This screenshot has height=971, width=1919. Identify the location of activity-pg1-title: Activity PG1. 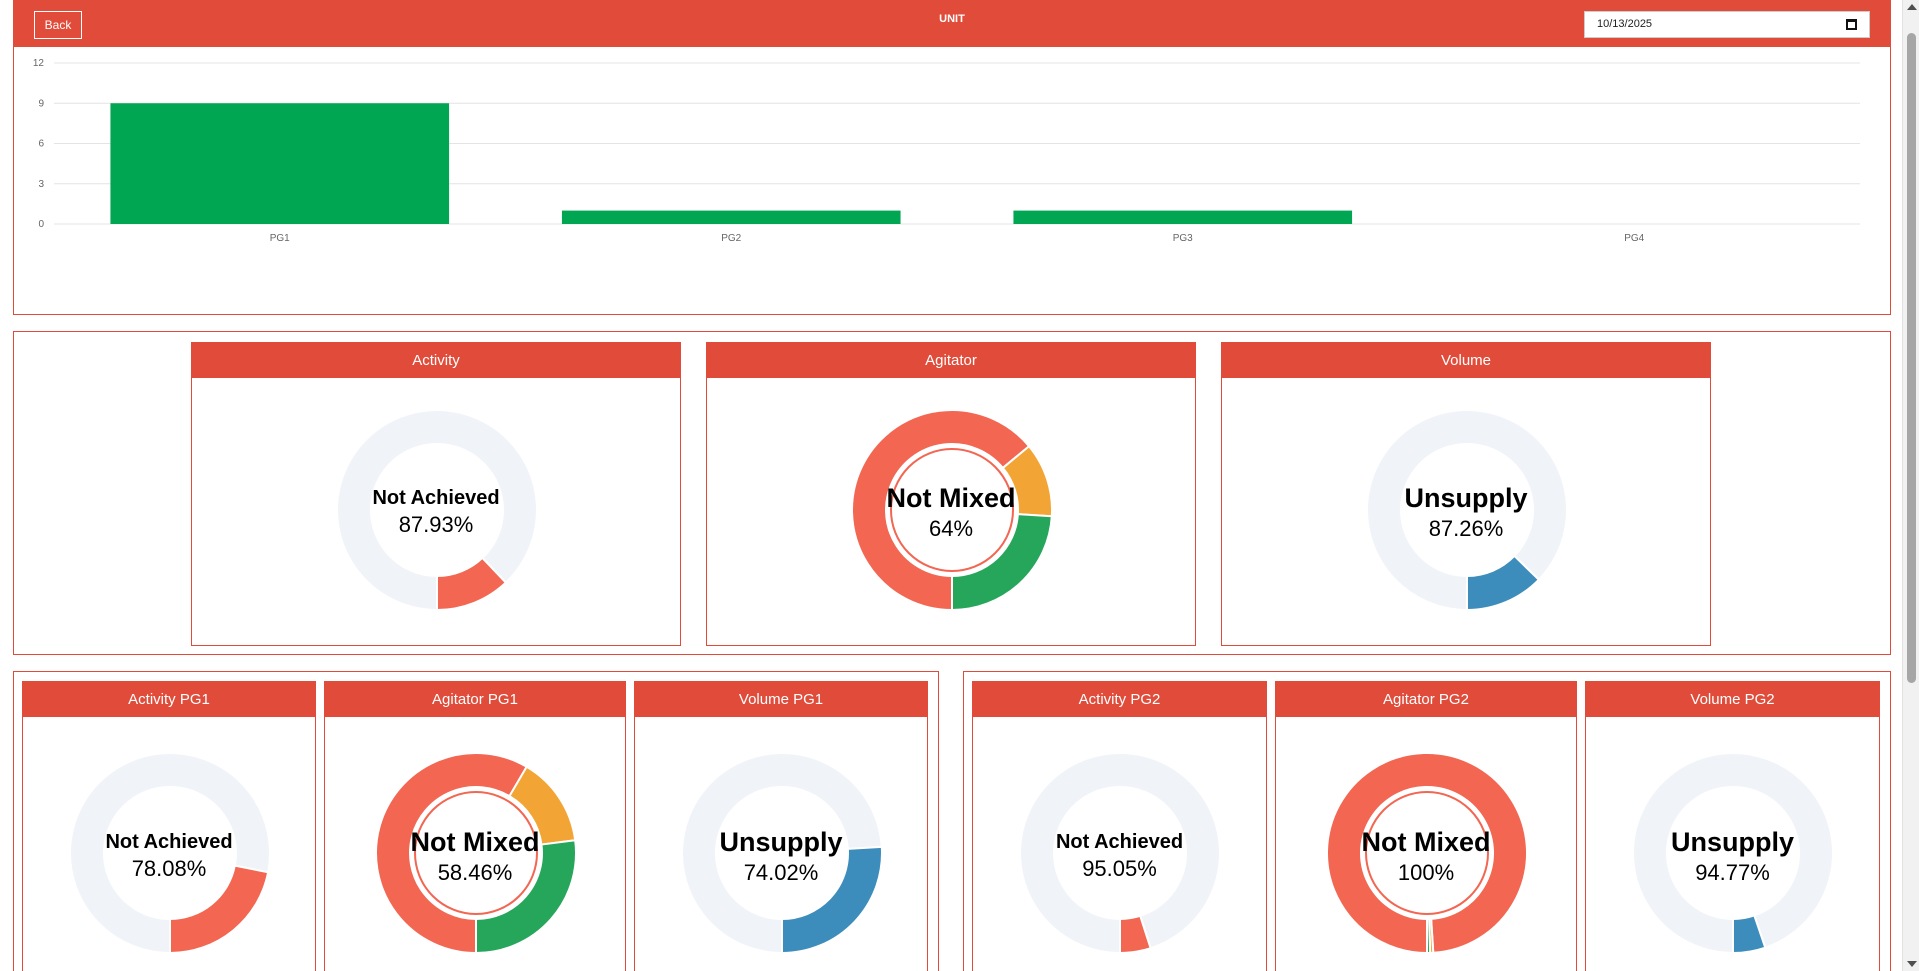
(169, 699).